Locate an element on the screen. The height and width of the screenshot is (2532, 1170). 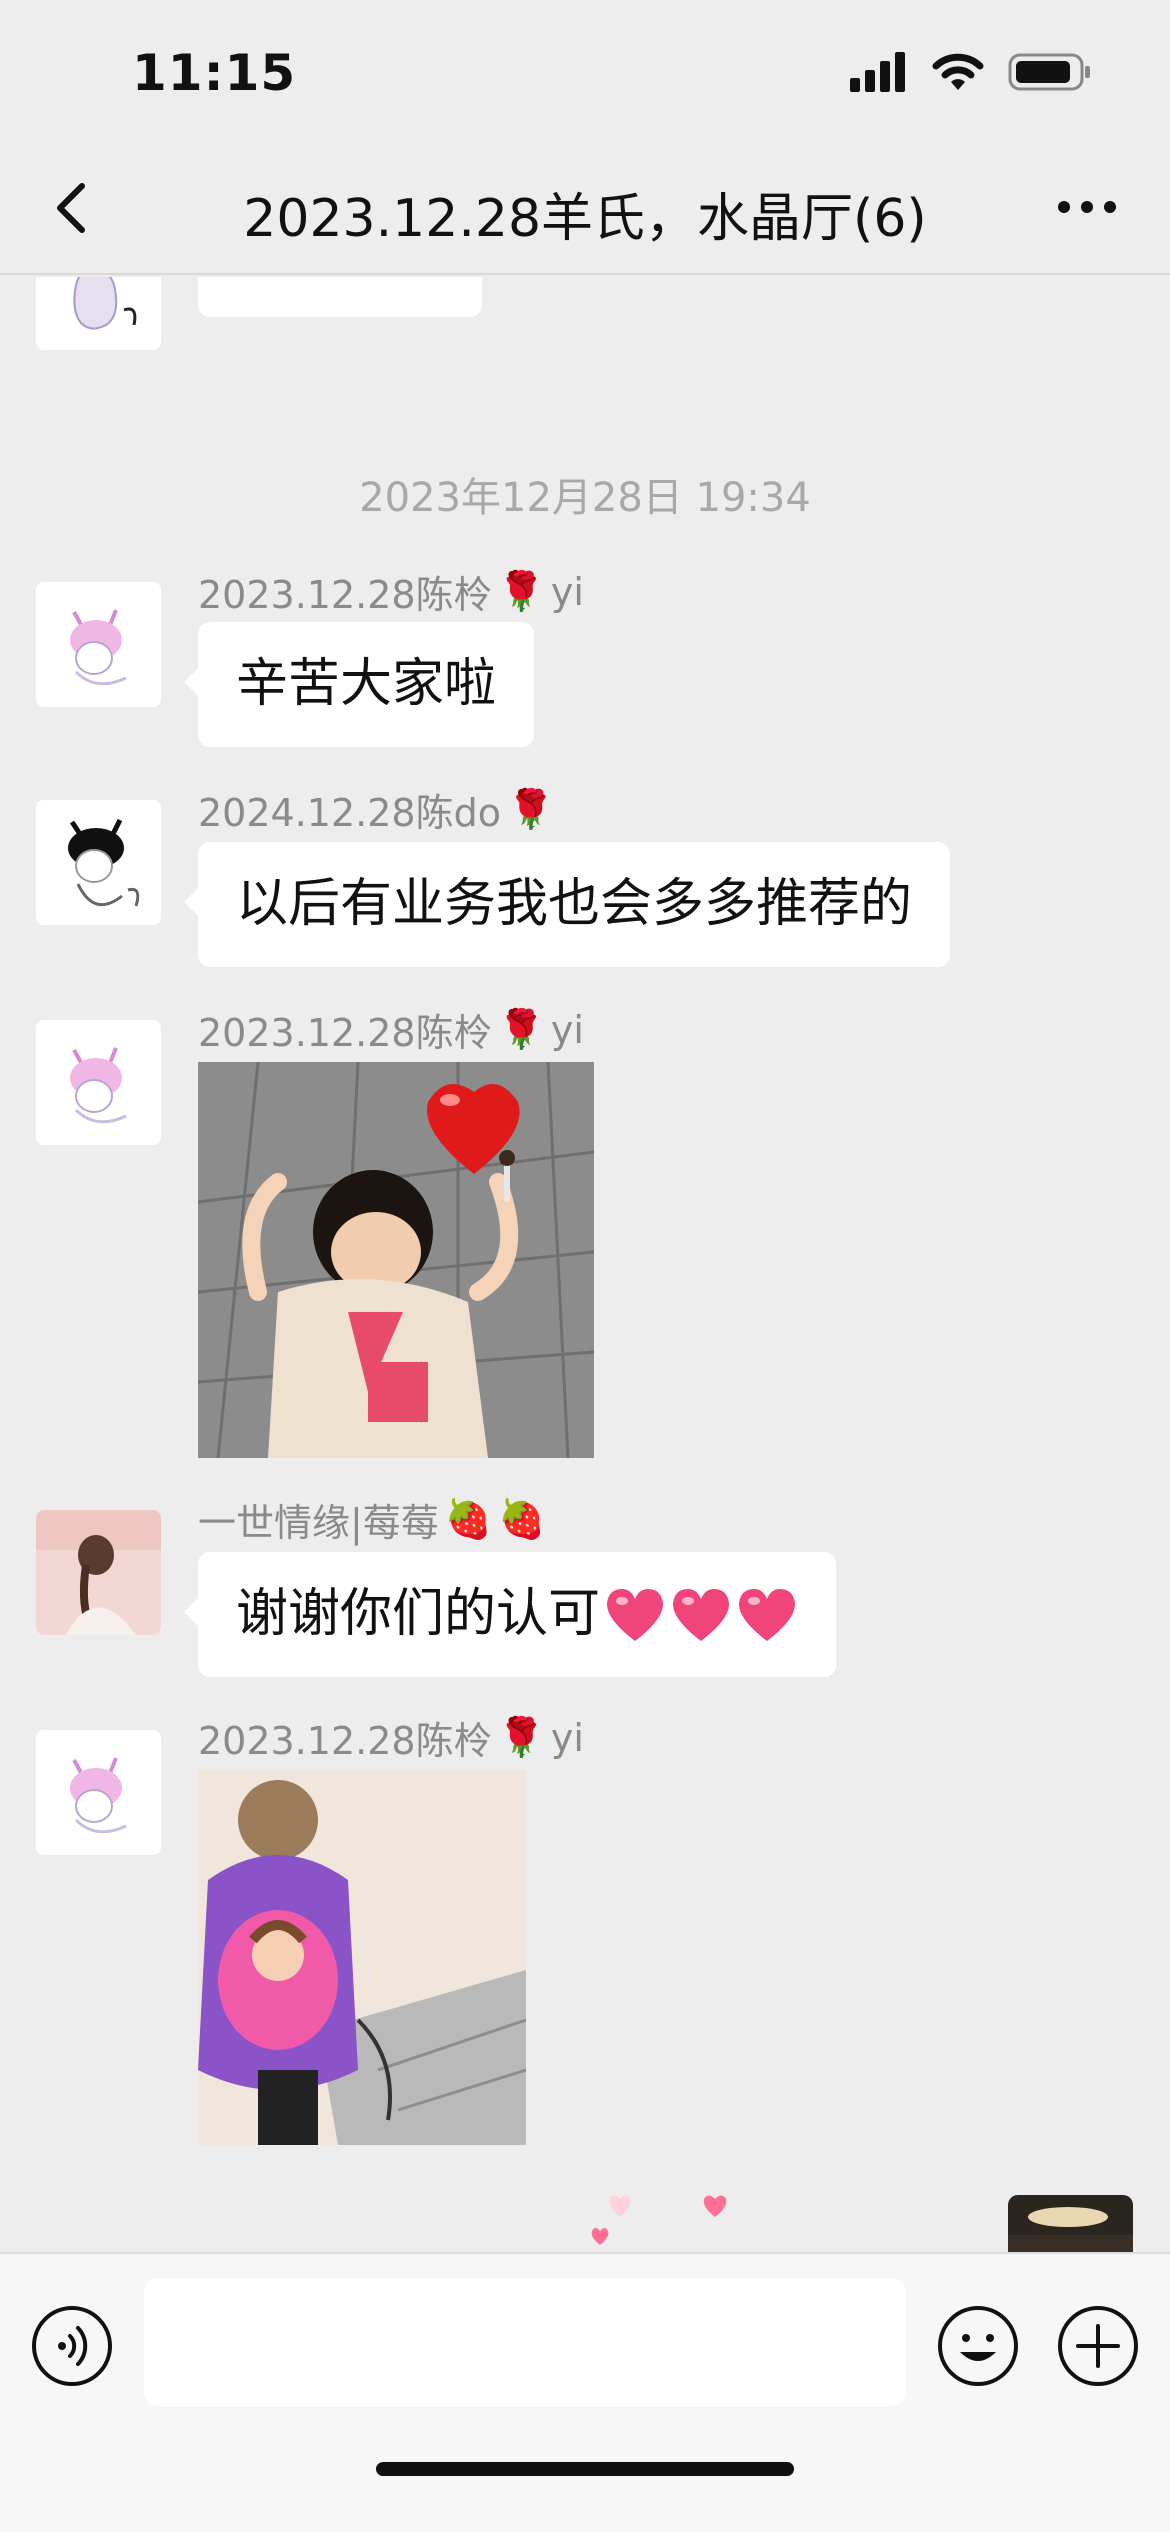
message-text: 以后有业务我也会多多推荐的 is located at coordinates (574, 904).